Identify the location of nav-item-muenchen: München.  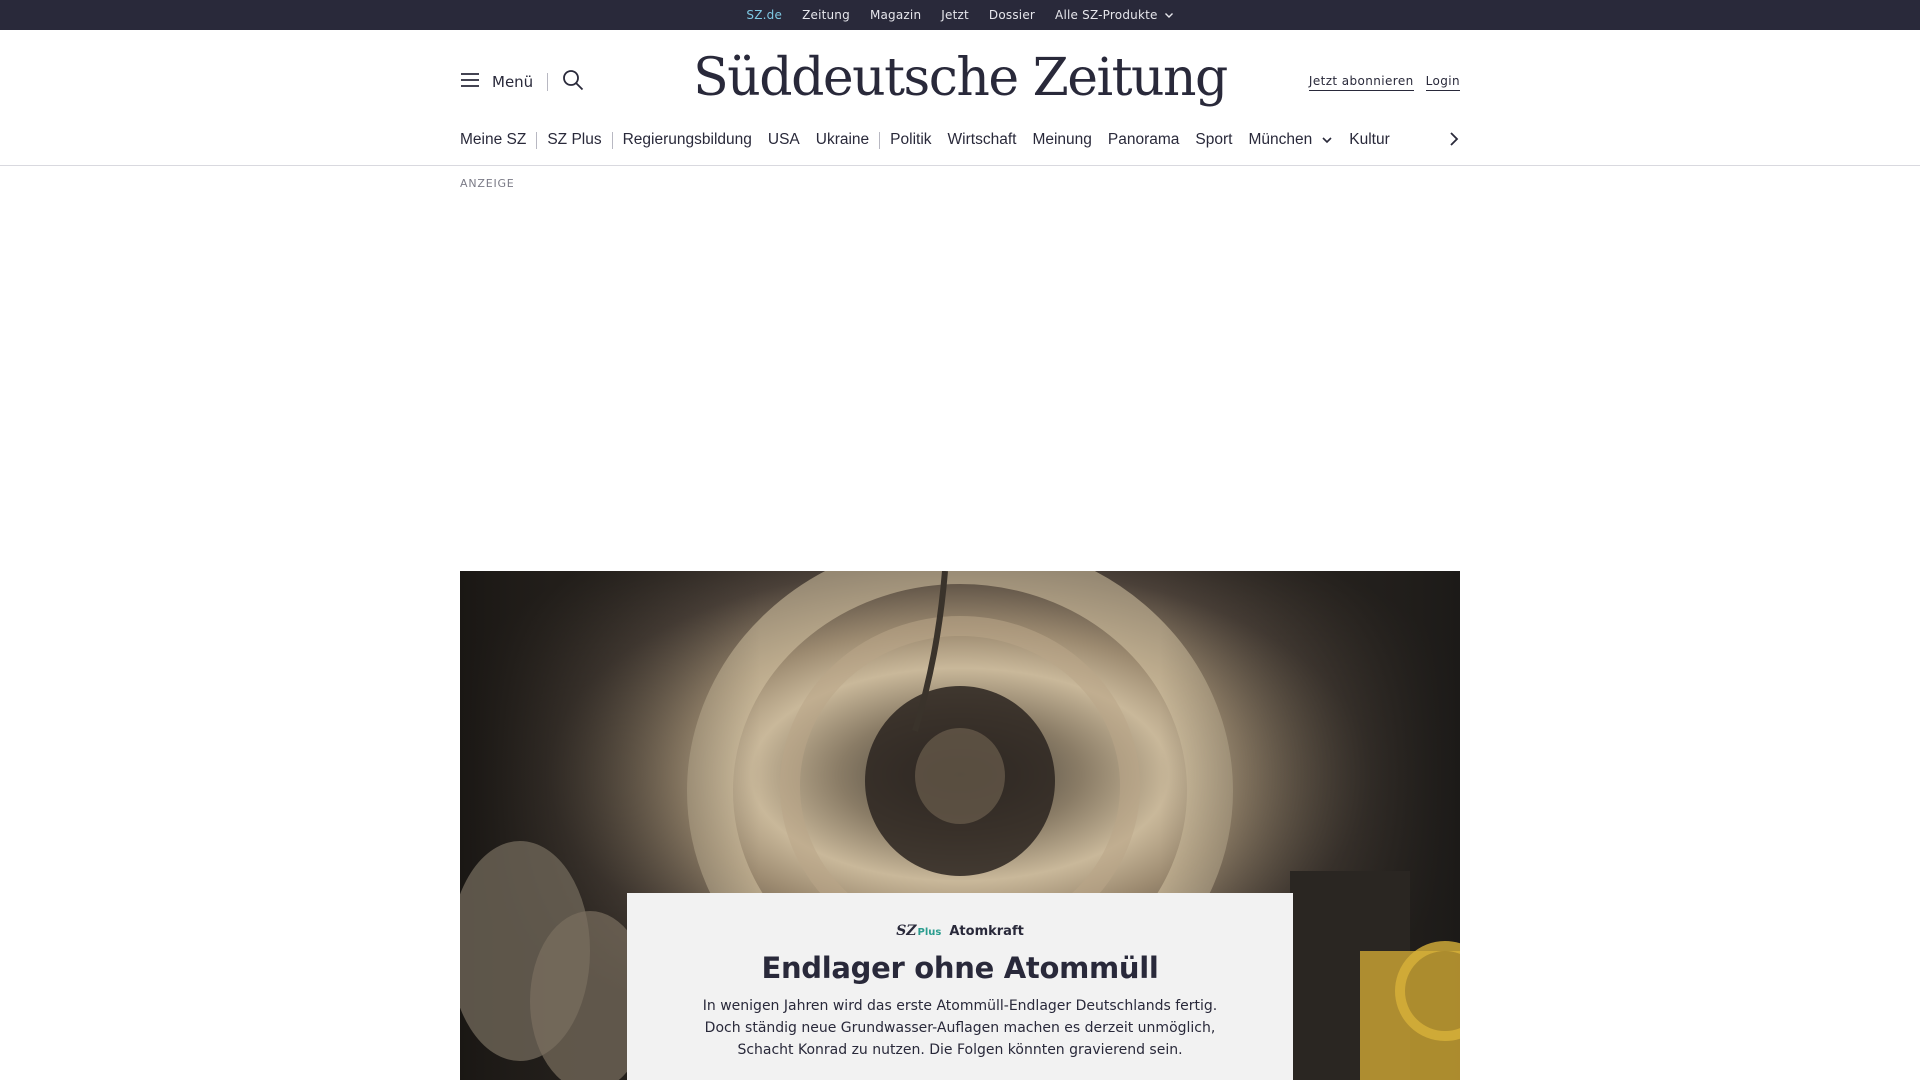
(1290, 140).